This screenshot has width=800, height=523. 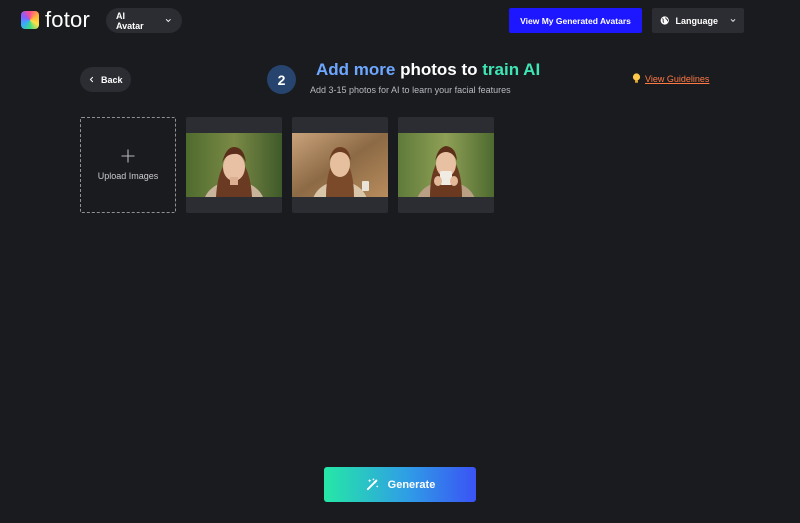 What do you see at coordinates (128, 156) in the screenshot?
I see `plus-icon` at bounding box center [128, 156].